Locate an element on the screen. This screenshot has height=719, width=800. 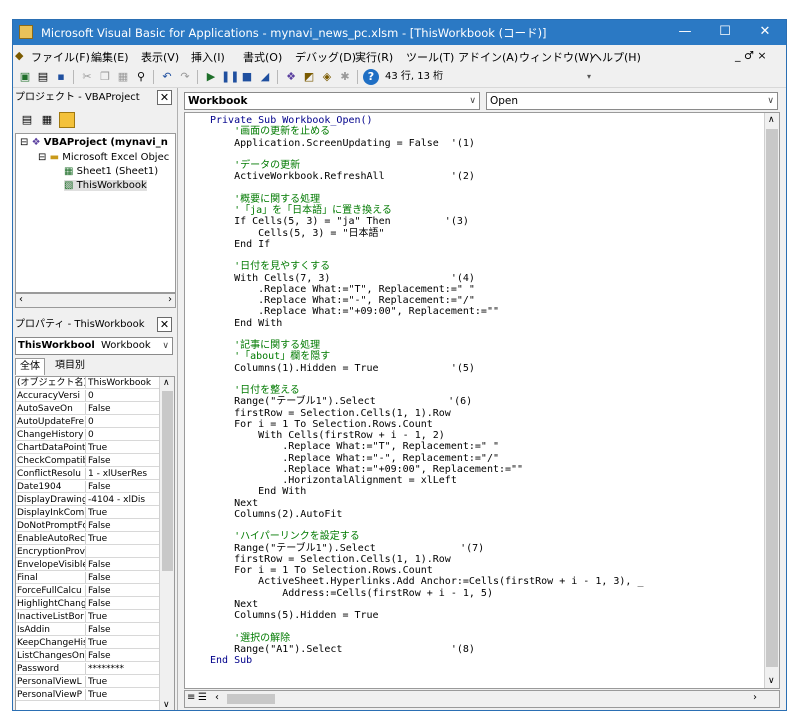
property-row: InactiveListBor True is located at coordinates (87, 617).